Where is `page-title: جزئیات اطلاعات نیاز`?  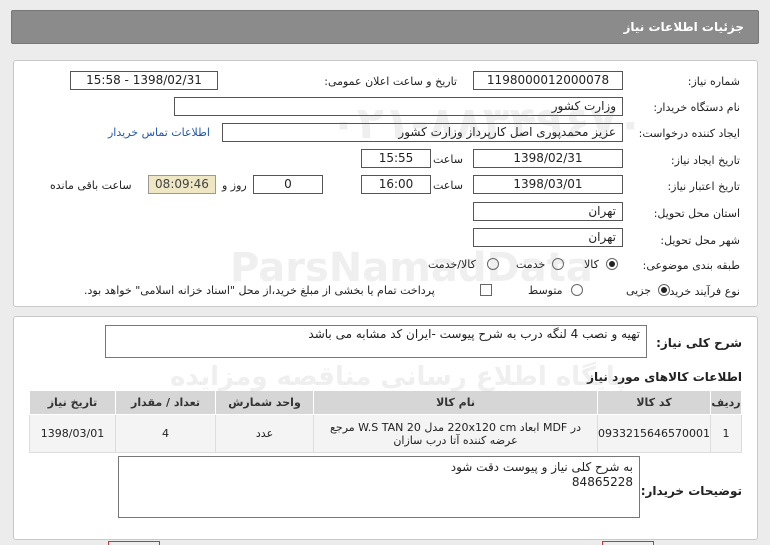
page-title: جزئیات اطلاعات نیاز is located at coordinates (683, 27).